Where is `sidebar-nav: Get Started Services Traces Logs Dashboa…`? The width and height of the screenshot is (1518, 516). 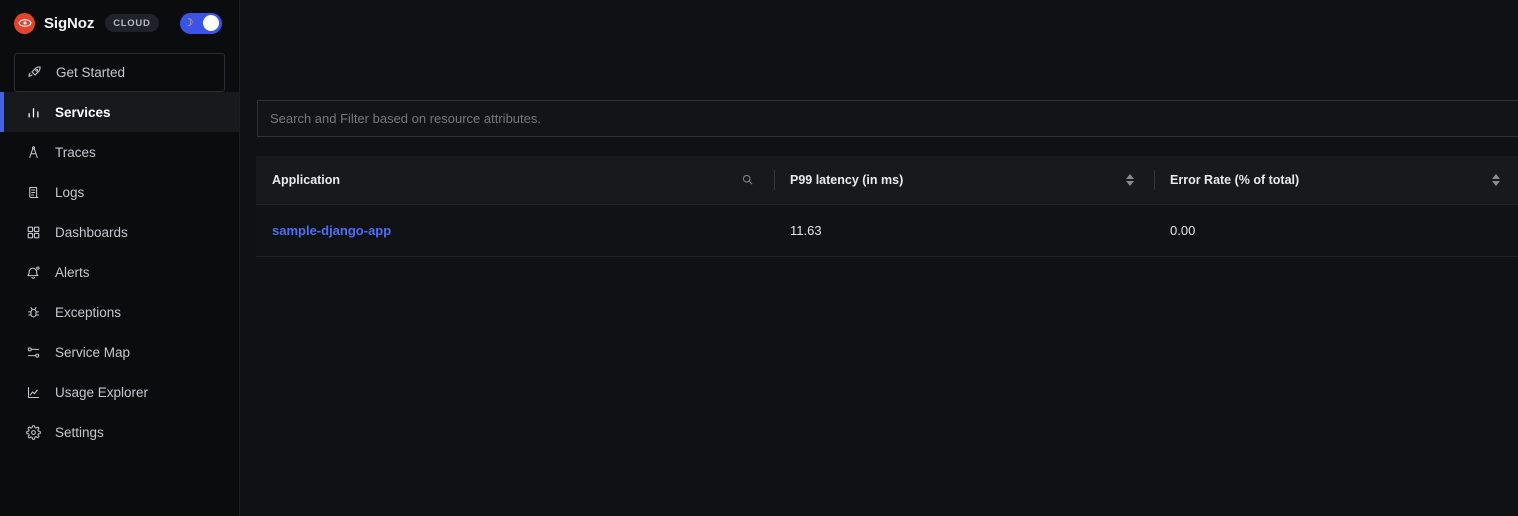
sidebar-nav: Get Started Services Traces Logs Dashboa… is located at coordinates (119, 252).